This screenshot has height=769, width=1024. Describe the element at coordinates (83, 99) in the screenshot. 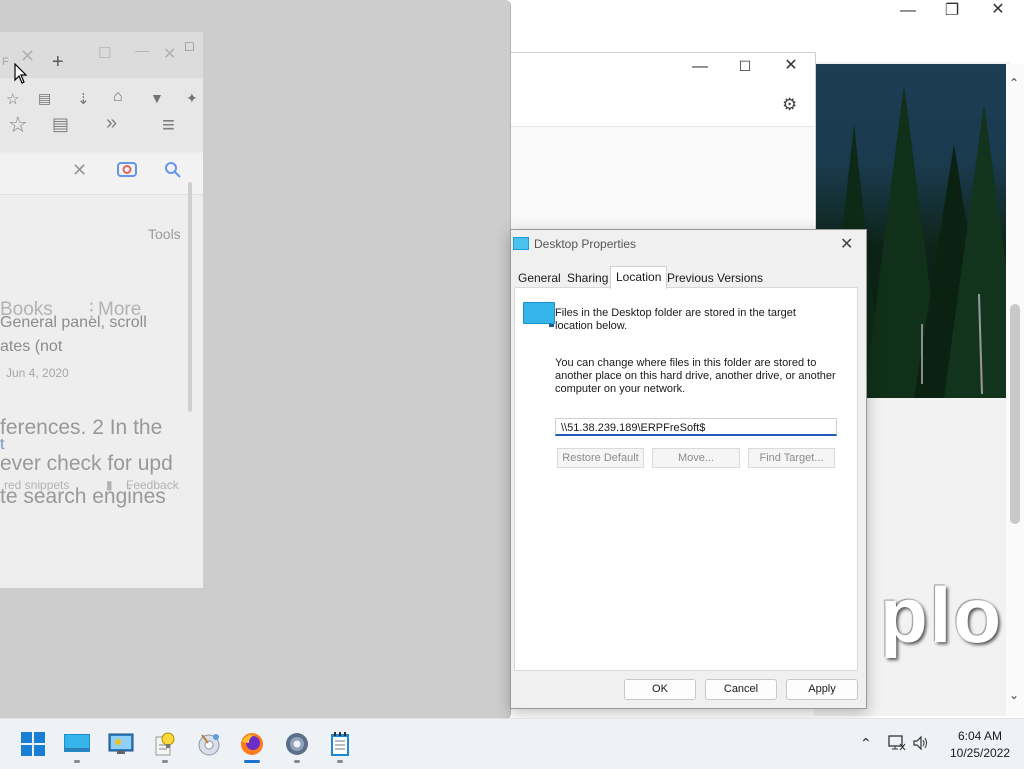

I see `download-icon: ⇣` at that location.